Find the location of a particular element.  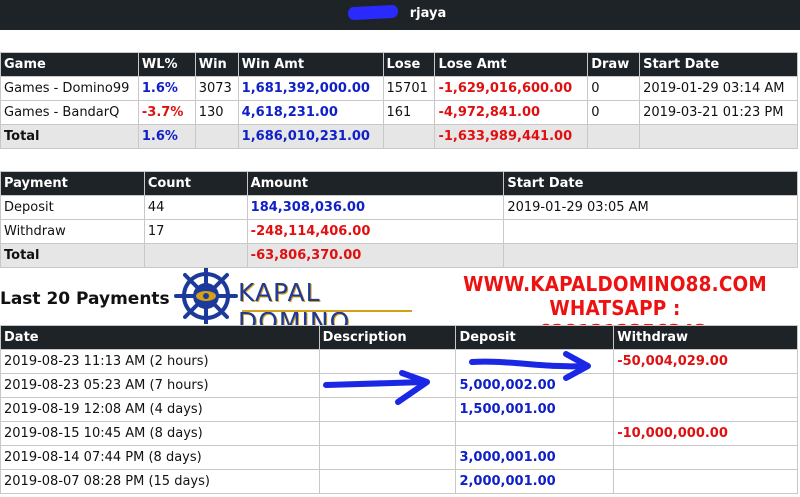

col-count: Count is located at coordinates (195, 183).